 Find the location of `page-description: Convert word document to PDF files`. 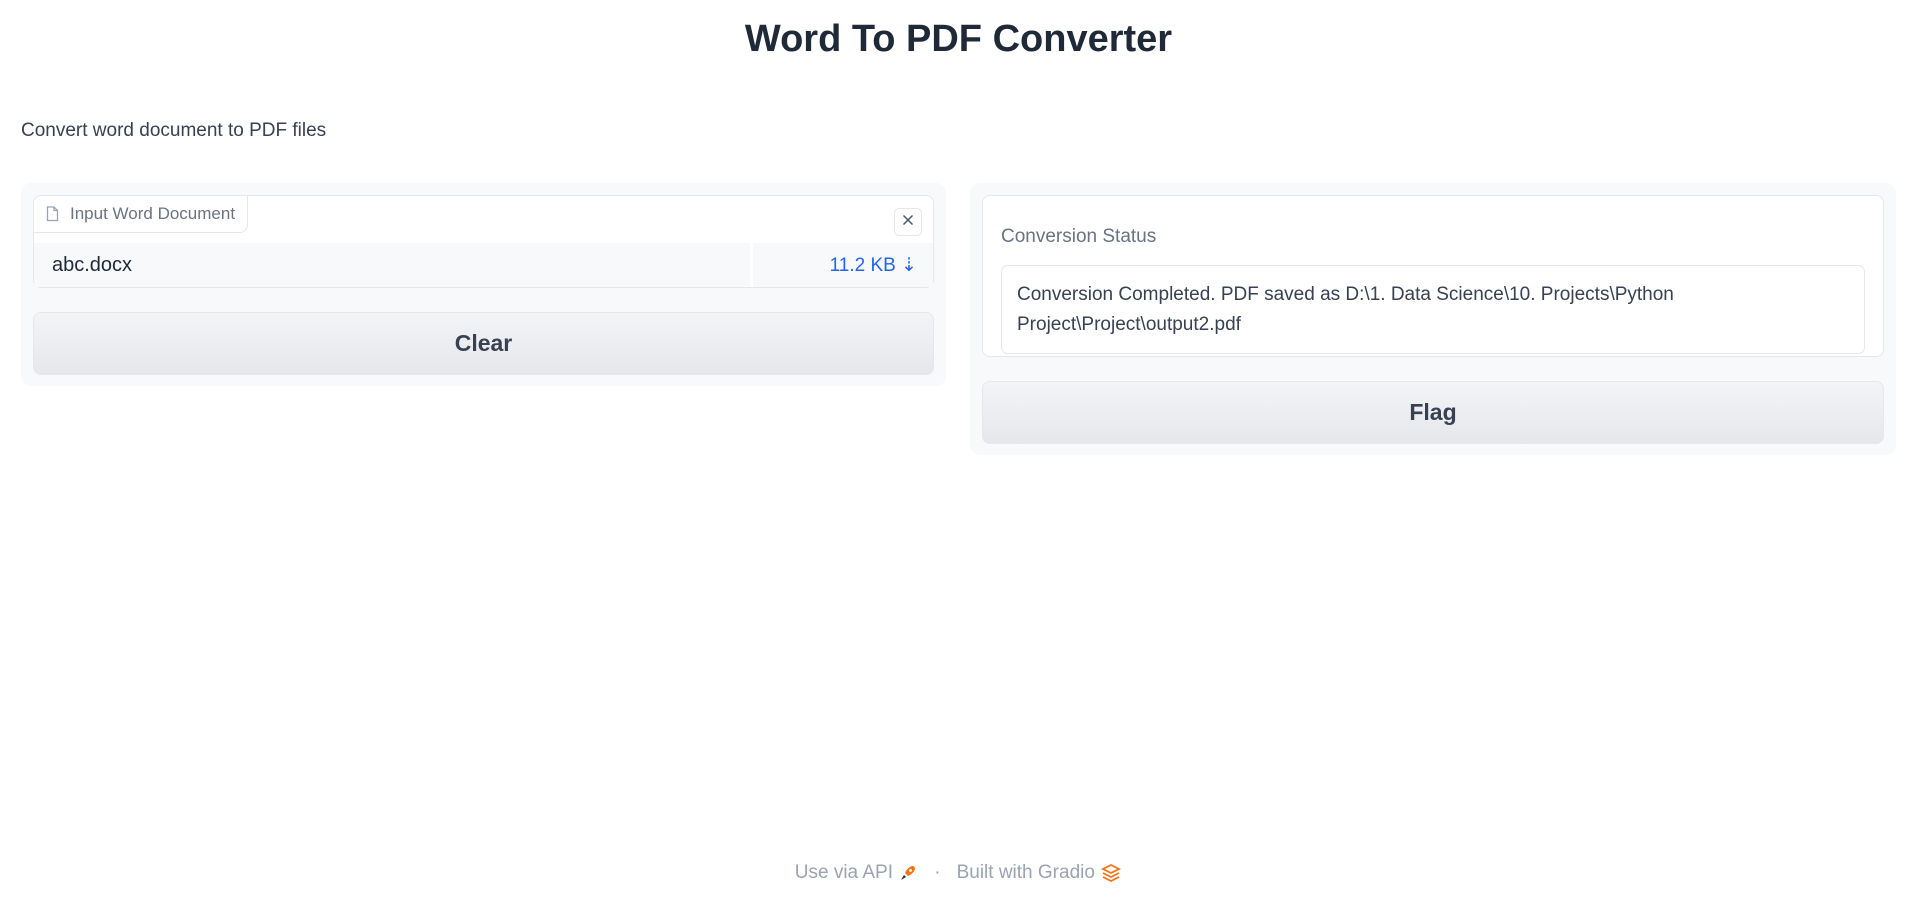

page-description: Convert word document to PDF files is located at coordinates (174, 130).